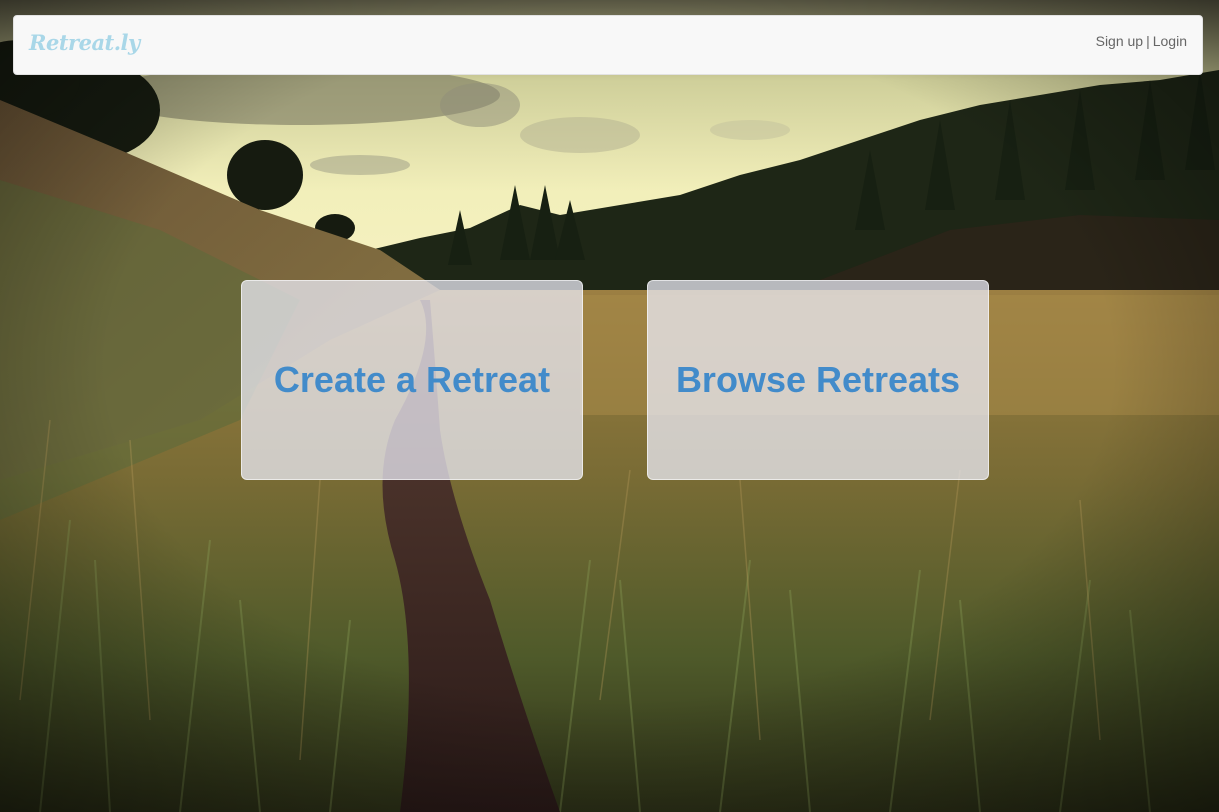 The width and height of the screenshot is (1219, 812). What do you see at coordinates (608, 45) in the screenshot?
I see `top-navbar: Retreat.ly Sign up | Login` at bounding box center [608, 45].